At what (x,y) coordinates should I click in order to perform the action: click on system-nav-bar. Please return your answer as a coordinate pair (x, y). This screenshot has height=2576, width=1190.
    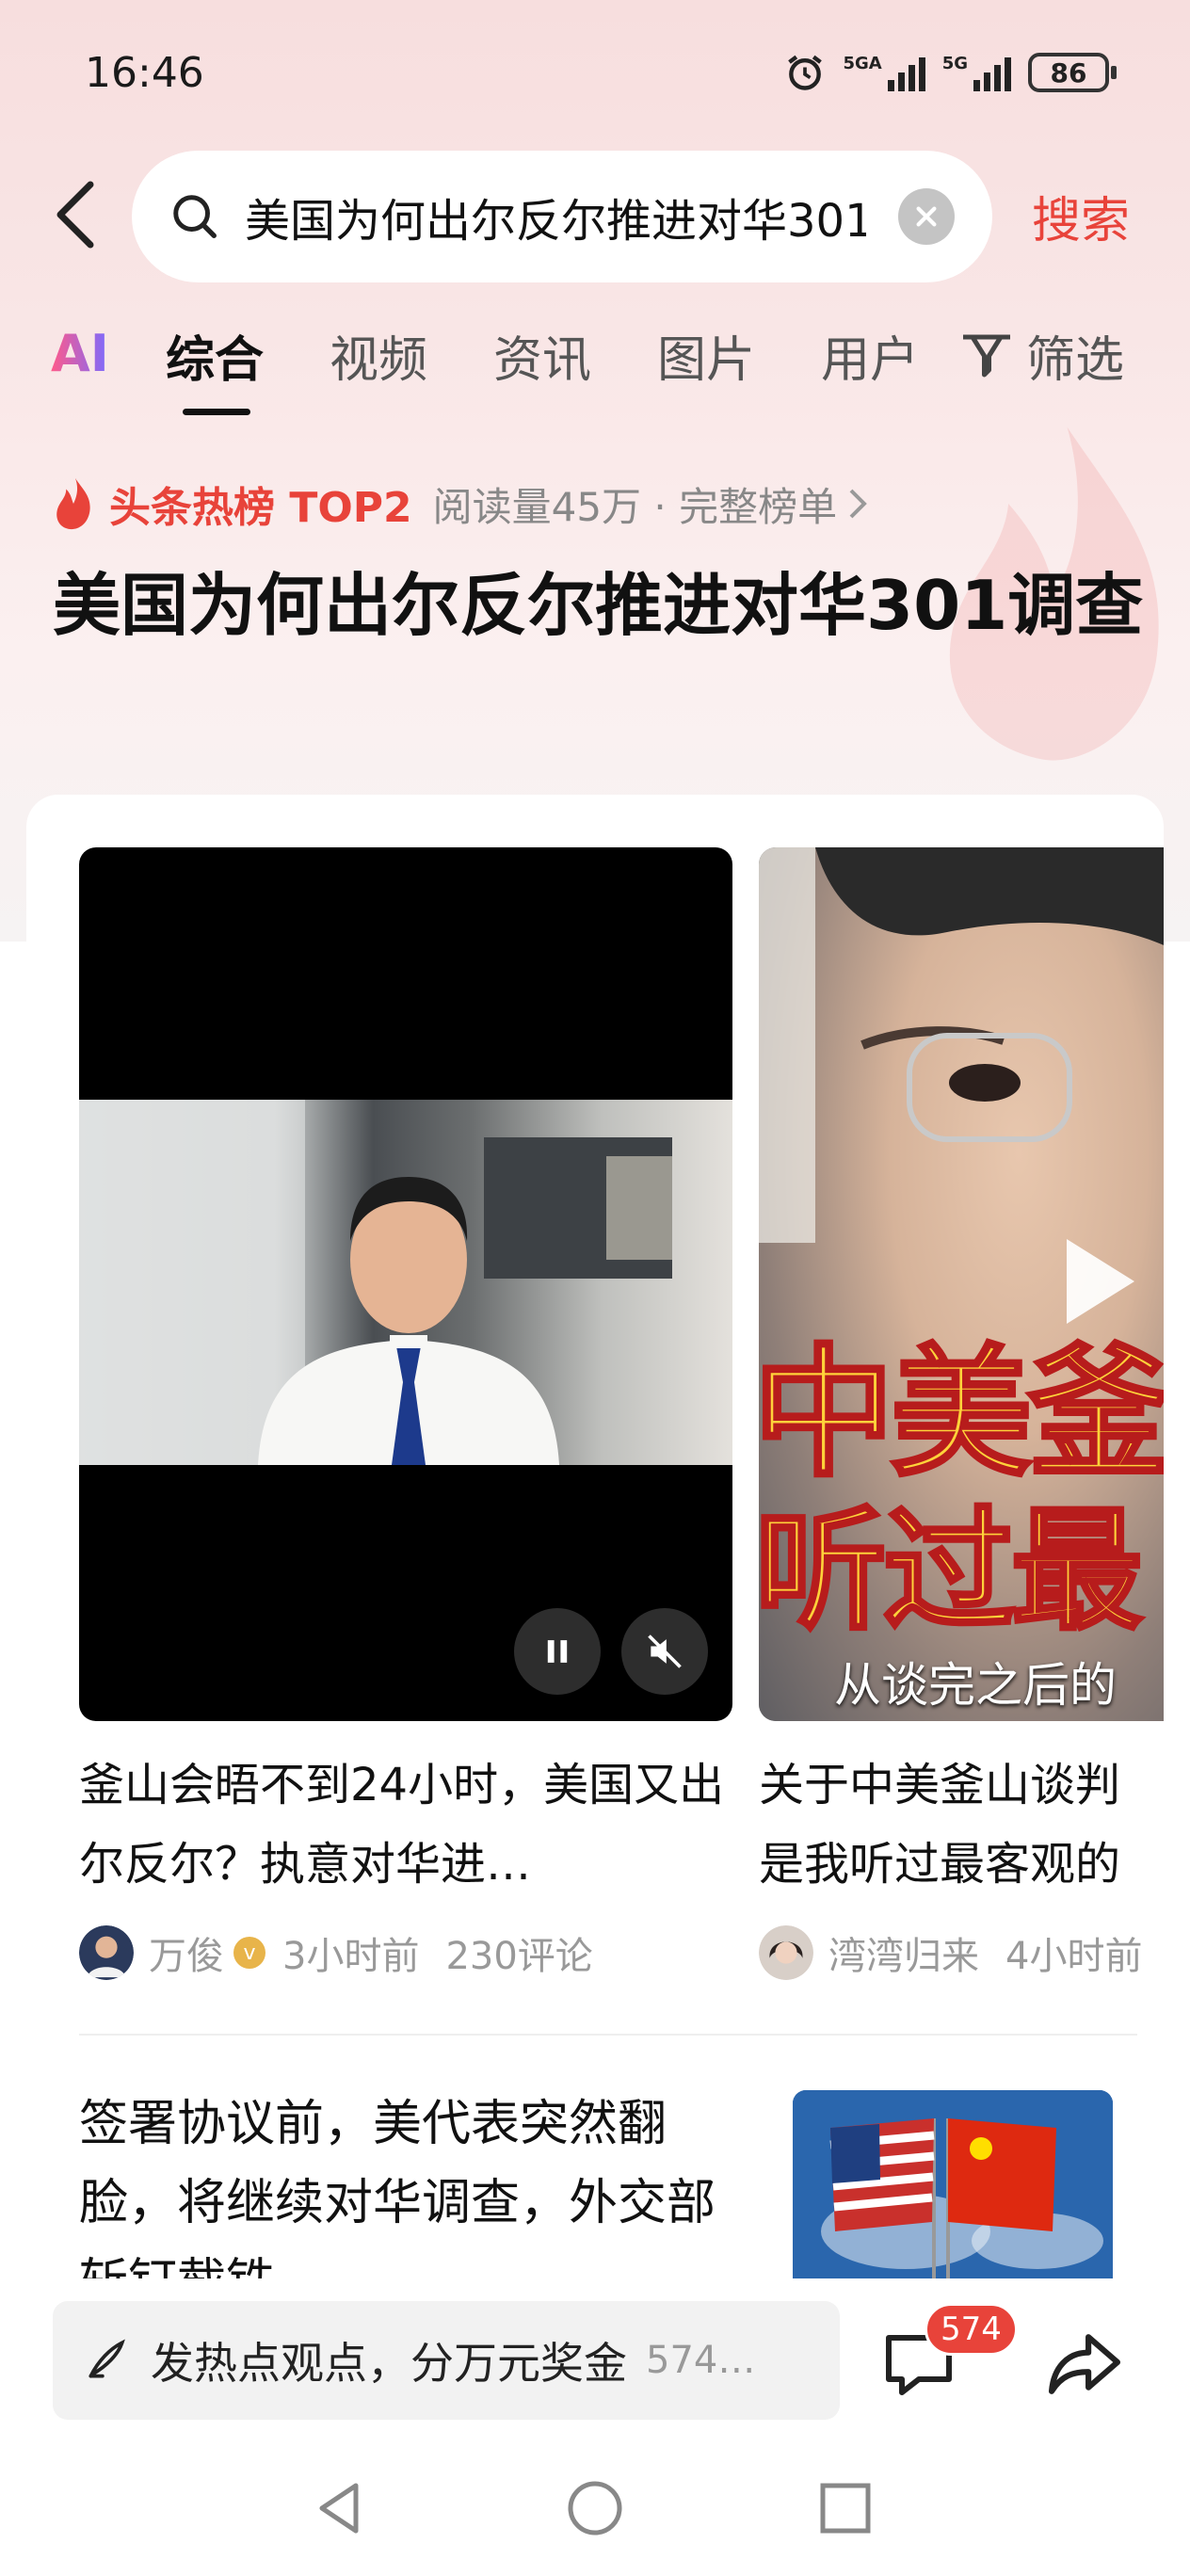
    Looking at the image, I should click on (595, 2512).